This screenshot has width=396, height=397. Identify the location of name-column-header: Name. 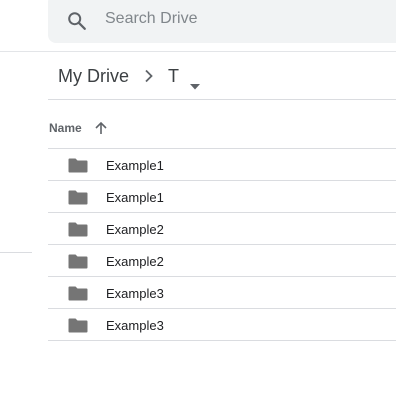
(65, 128).